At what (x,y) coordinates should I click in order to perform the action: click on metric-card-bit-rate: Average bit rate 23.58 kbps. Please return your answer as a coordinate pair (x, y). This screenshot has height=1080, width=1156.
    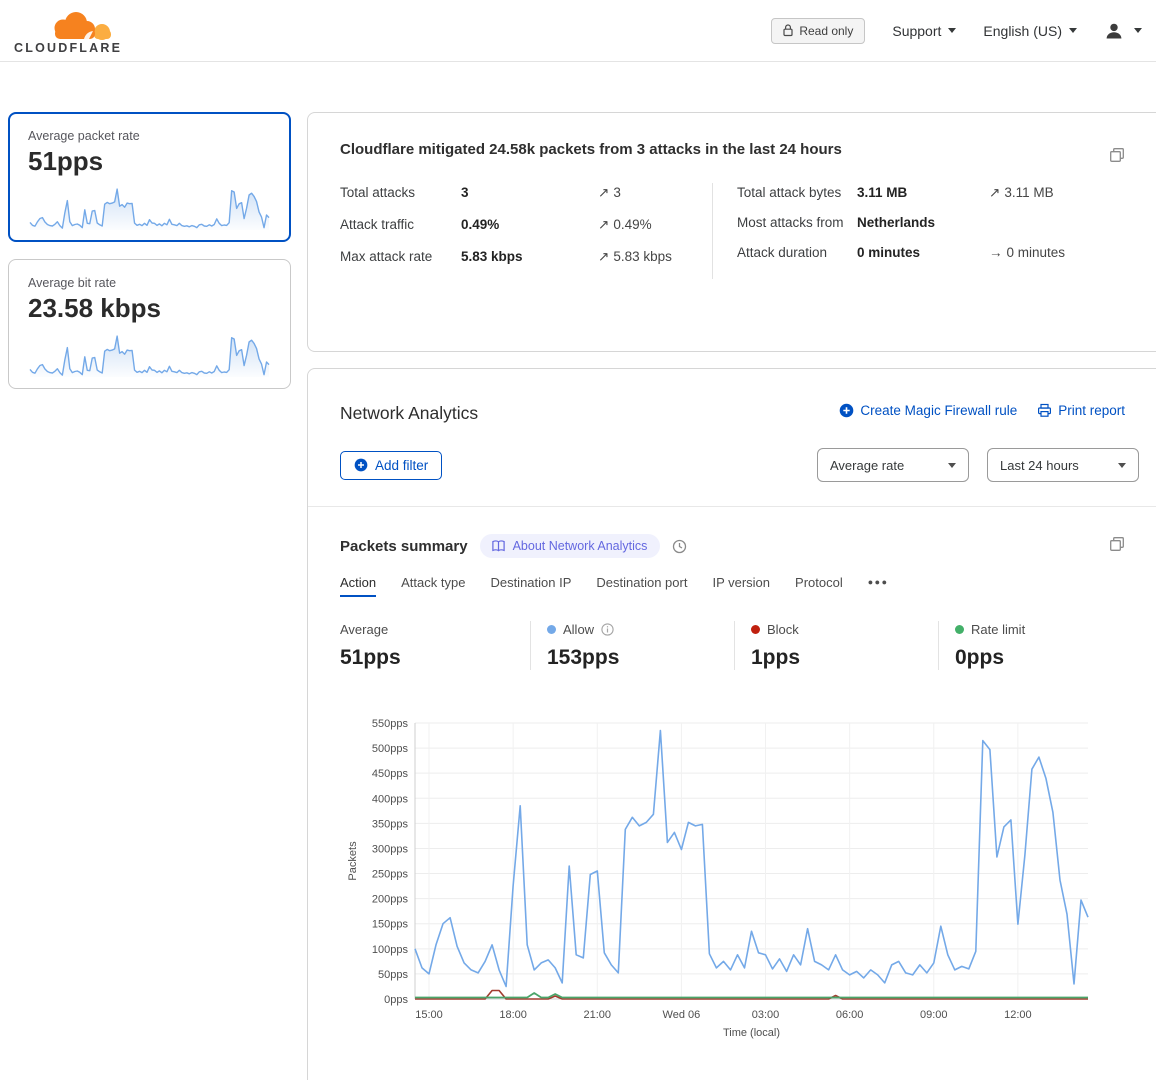
    Looking at the image, I should click on (149, 324).